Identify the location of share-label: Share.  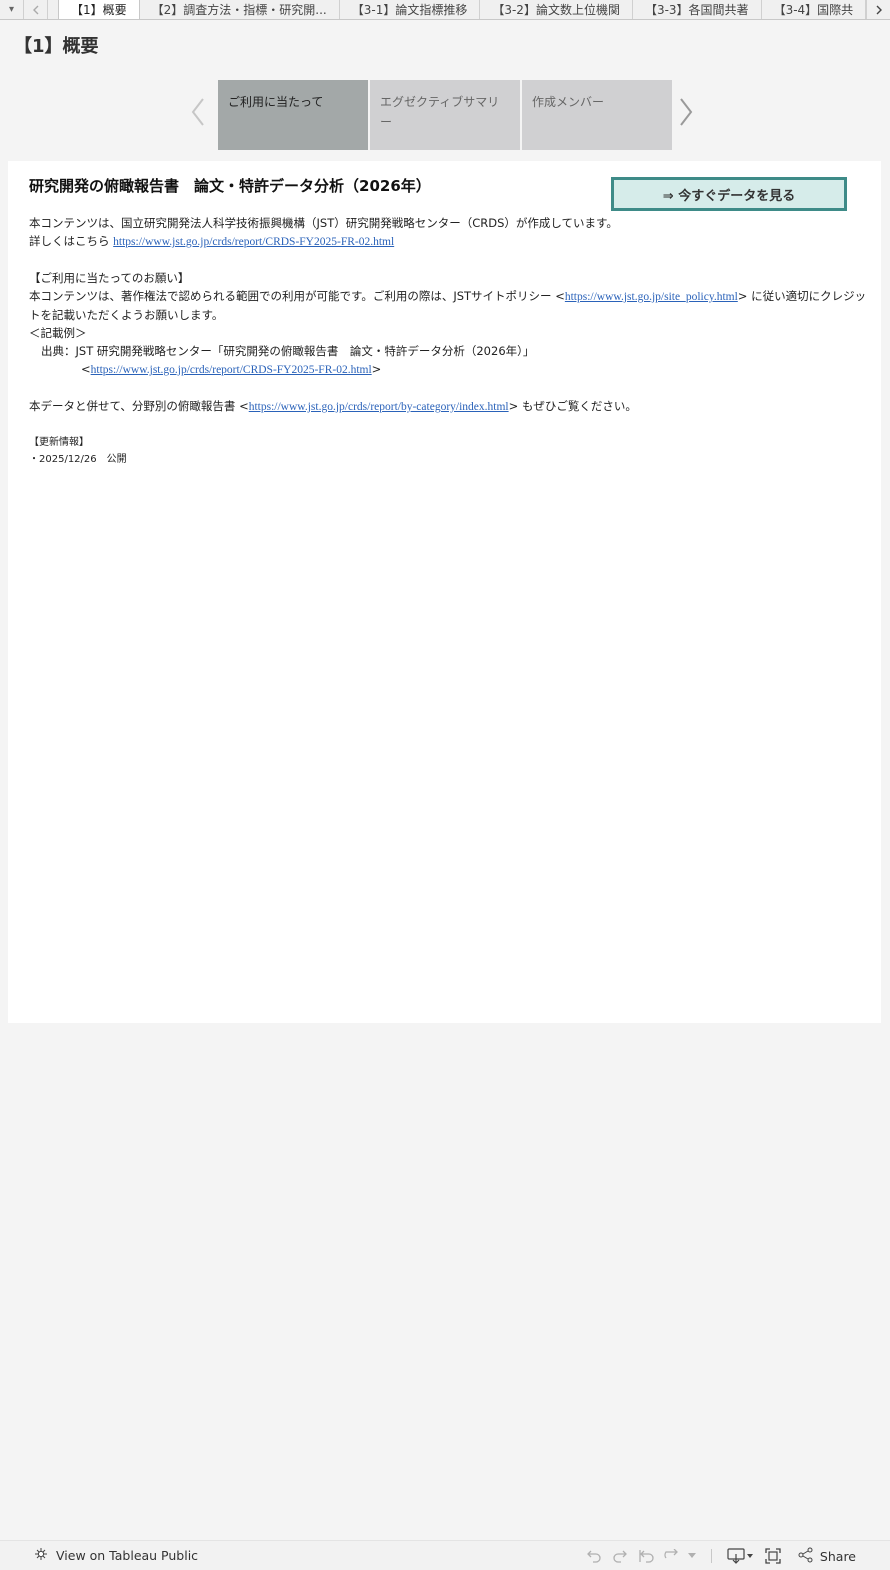
(837, 1556).